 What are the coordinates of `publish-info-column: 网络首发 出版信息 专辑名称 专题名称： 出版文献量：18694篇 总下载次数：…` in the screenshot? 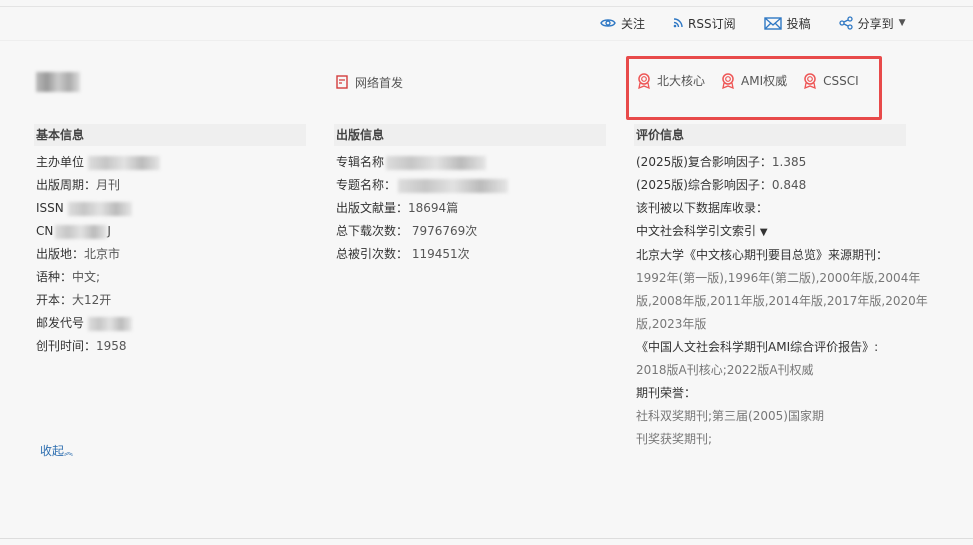 It's located at (470, 168).